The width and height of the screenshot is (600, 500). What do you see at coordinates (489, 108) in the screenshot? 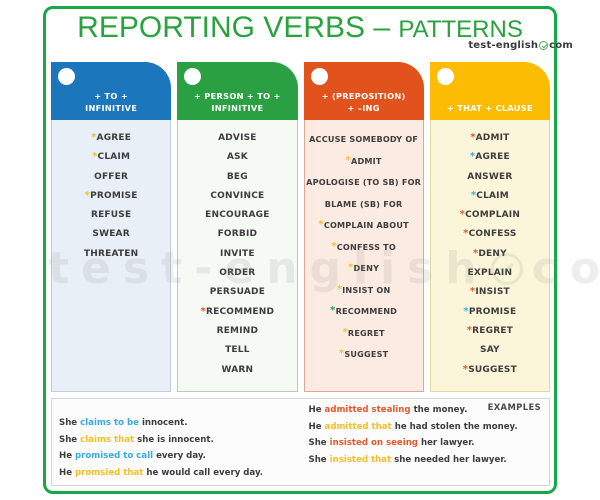
I see `column-header-line1: + THAT + CLAUSE` at bounding box center [489, 108].